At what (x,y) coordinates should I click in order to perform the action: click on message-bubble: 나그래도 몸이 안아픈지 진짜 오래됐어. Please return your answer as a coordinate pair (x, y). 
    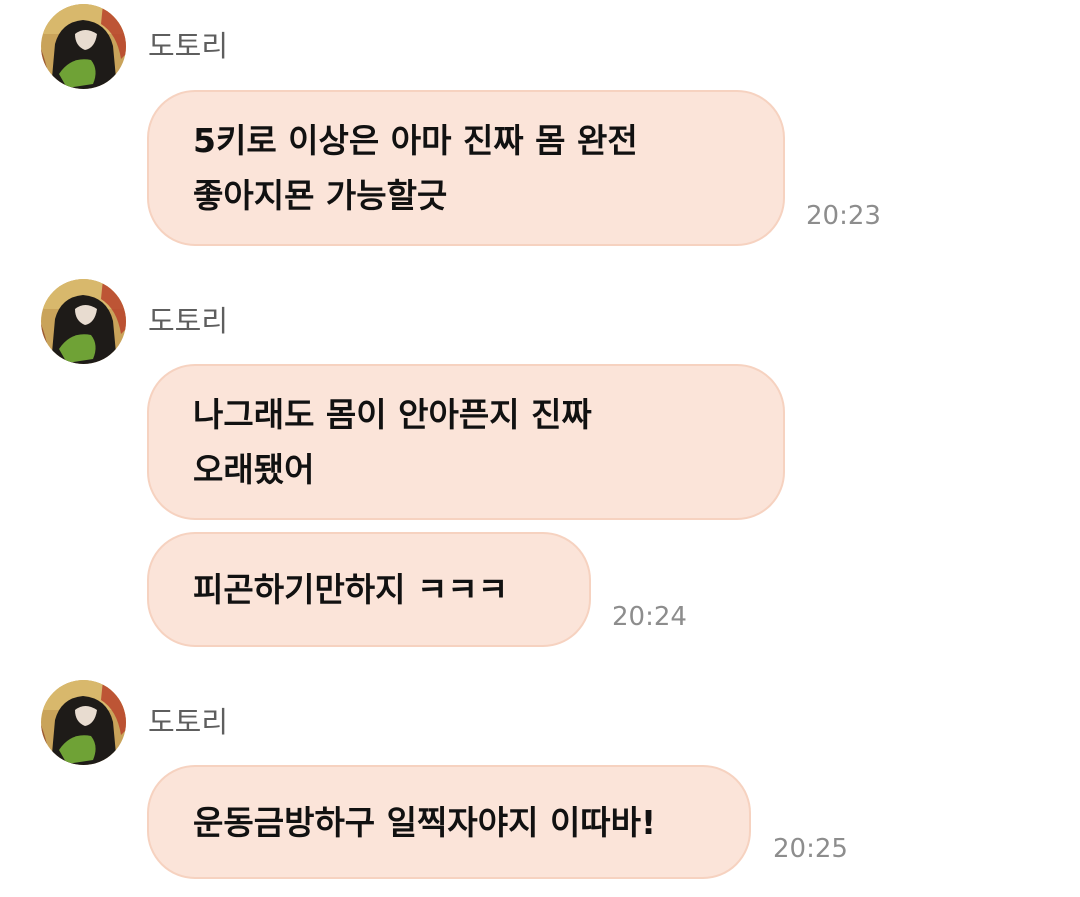
    Looking at the image, I should click on (466, 442).